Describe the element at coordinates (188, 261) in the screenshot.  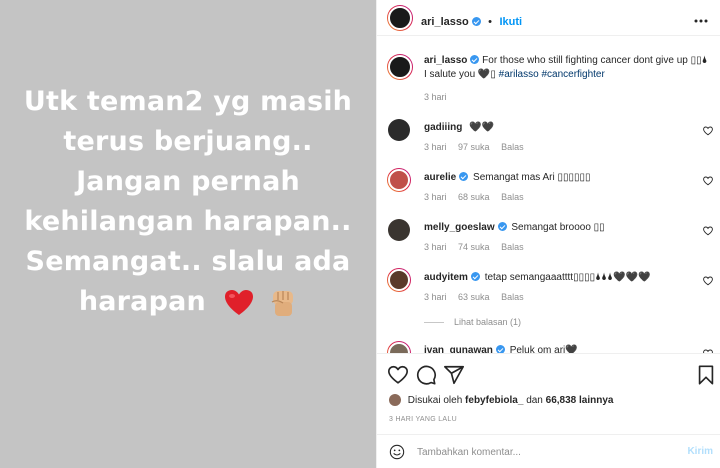
I see `image-text-line: Semangat.. slalu ada` at that location.